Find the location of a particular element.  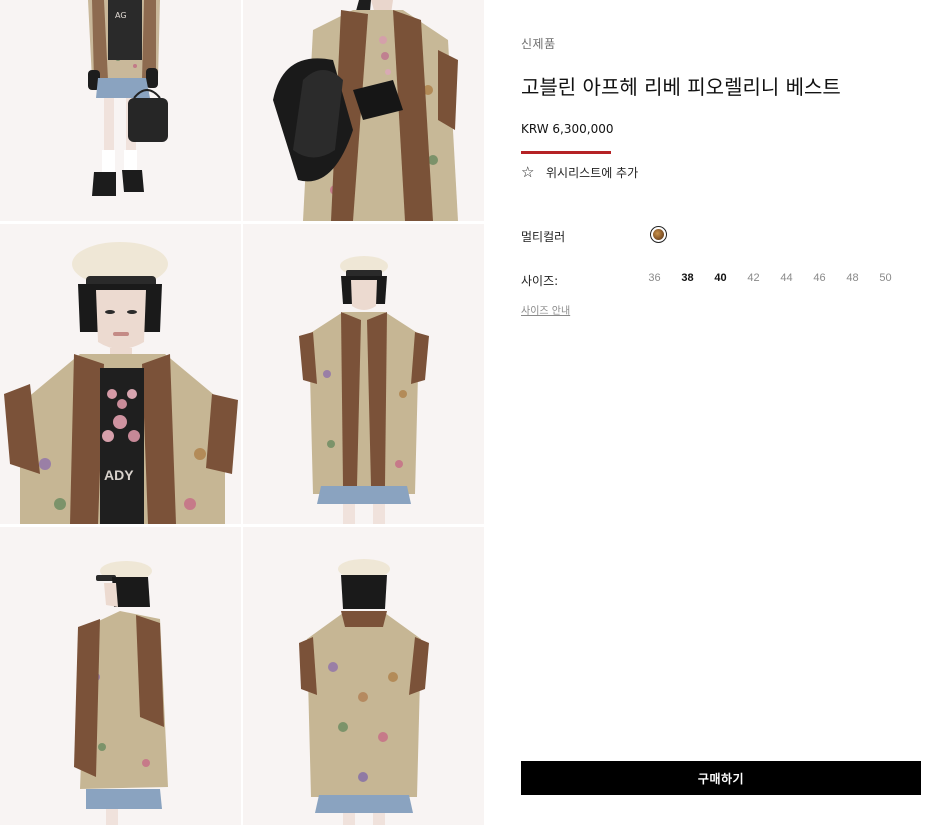

model-portrait-image: ADY is located at coordinates (120, 374).